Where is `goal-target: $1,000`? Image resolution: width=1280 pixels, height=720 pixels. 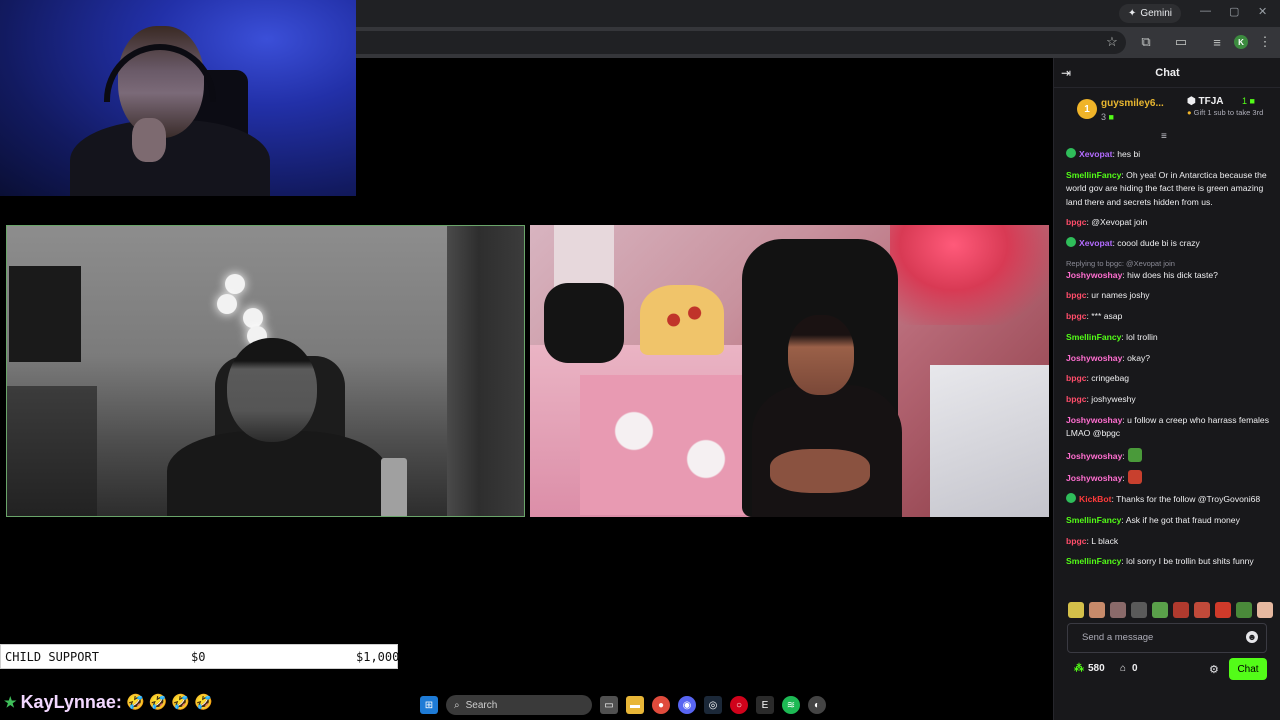 goal-target: $1,000 is located at coordinates (378, 657).